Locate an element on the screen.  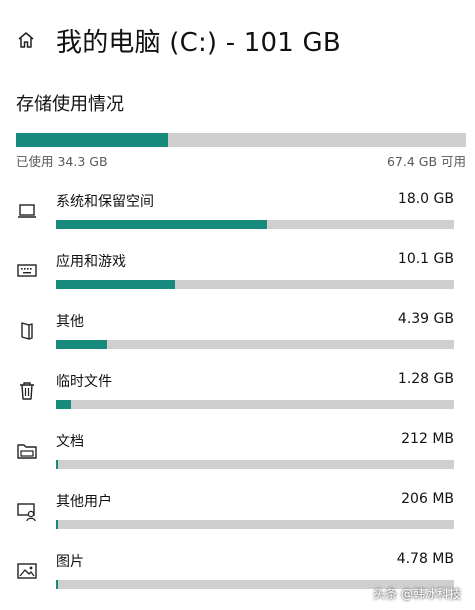
storage-category-row: 应用和游戏 10.1 GB is located at coordinates (237, 275).